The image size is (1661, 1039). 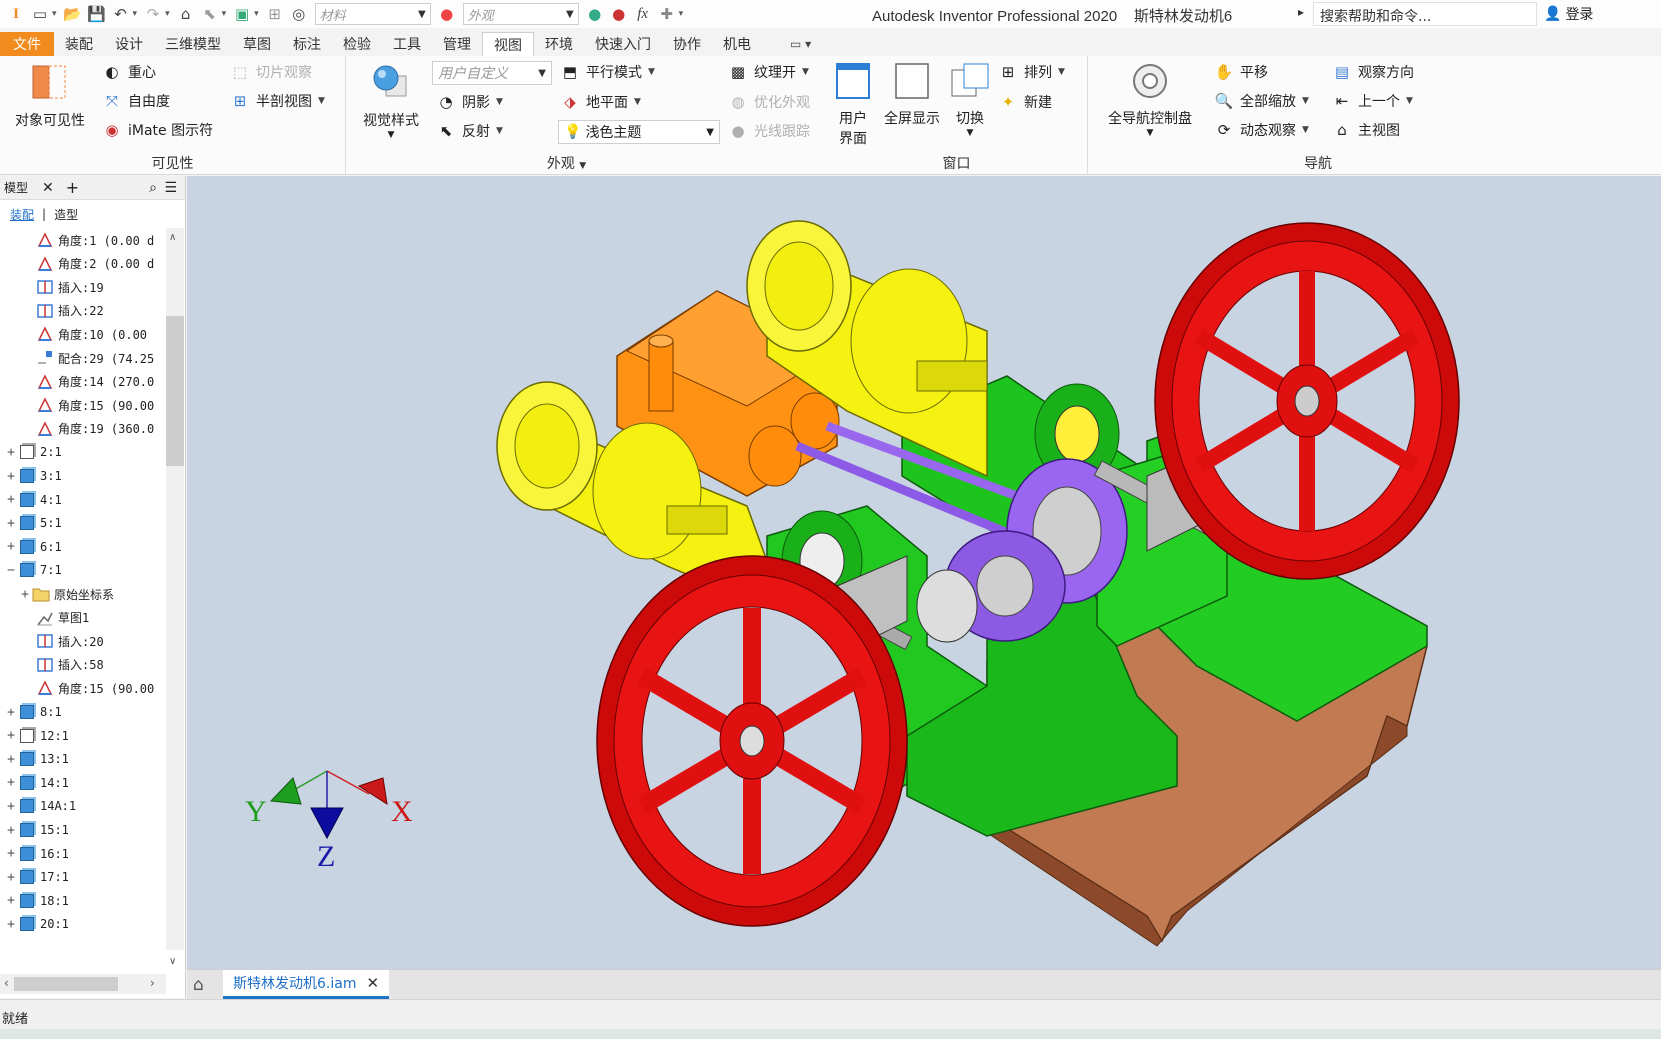 What do you see at coordinates (687, 44) in the screenshot?
I see `tab-collaborate: 协作` at bounding box center [687, 44].